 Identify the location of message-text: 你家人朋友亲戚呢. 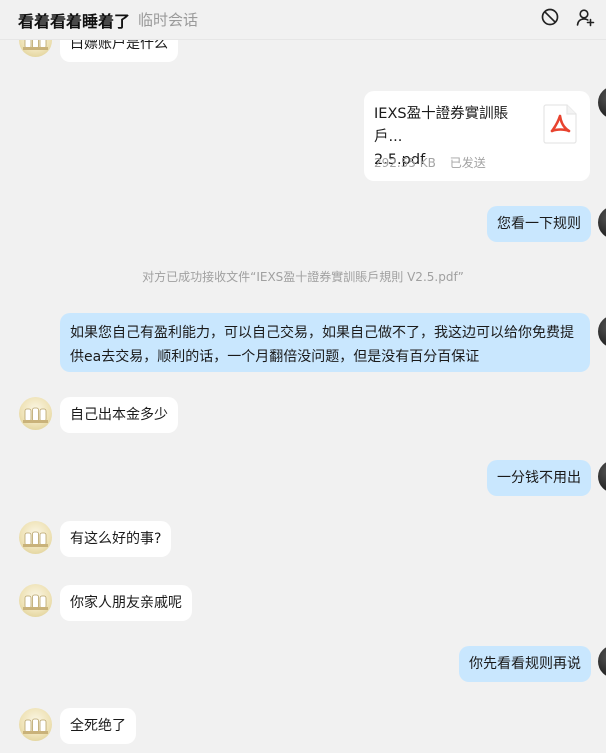
(126, 603).